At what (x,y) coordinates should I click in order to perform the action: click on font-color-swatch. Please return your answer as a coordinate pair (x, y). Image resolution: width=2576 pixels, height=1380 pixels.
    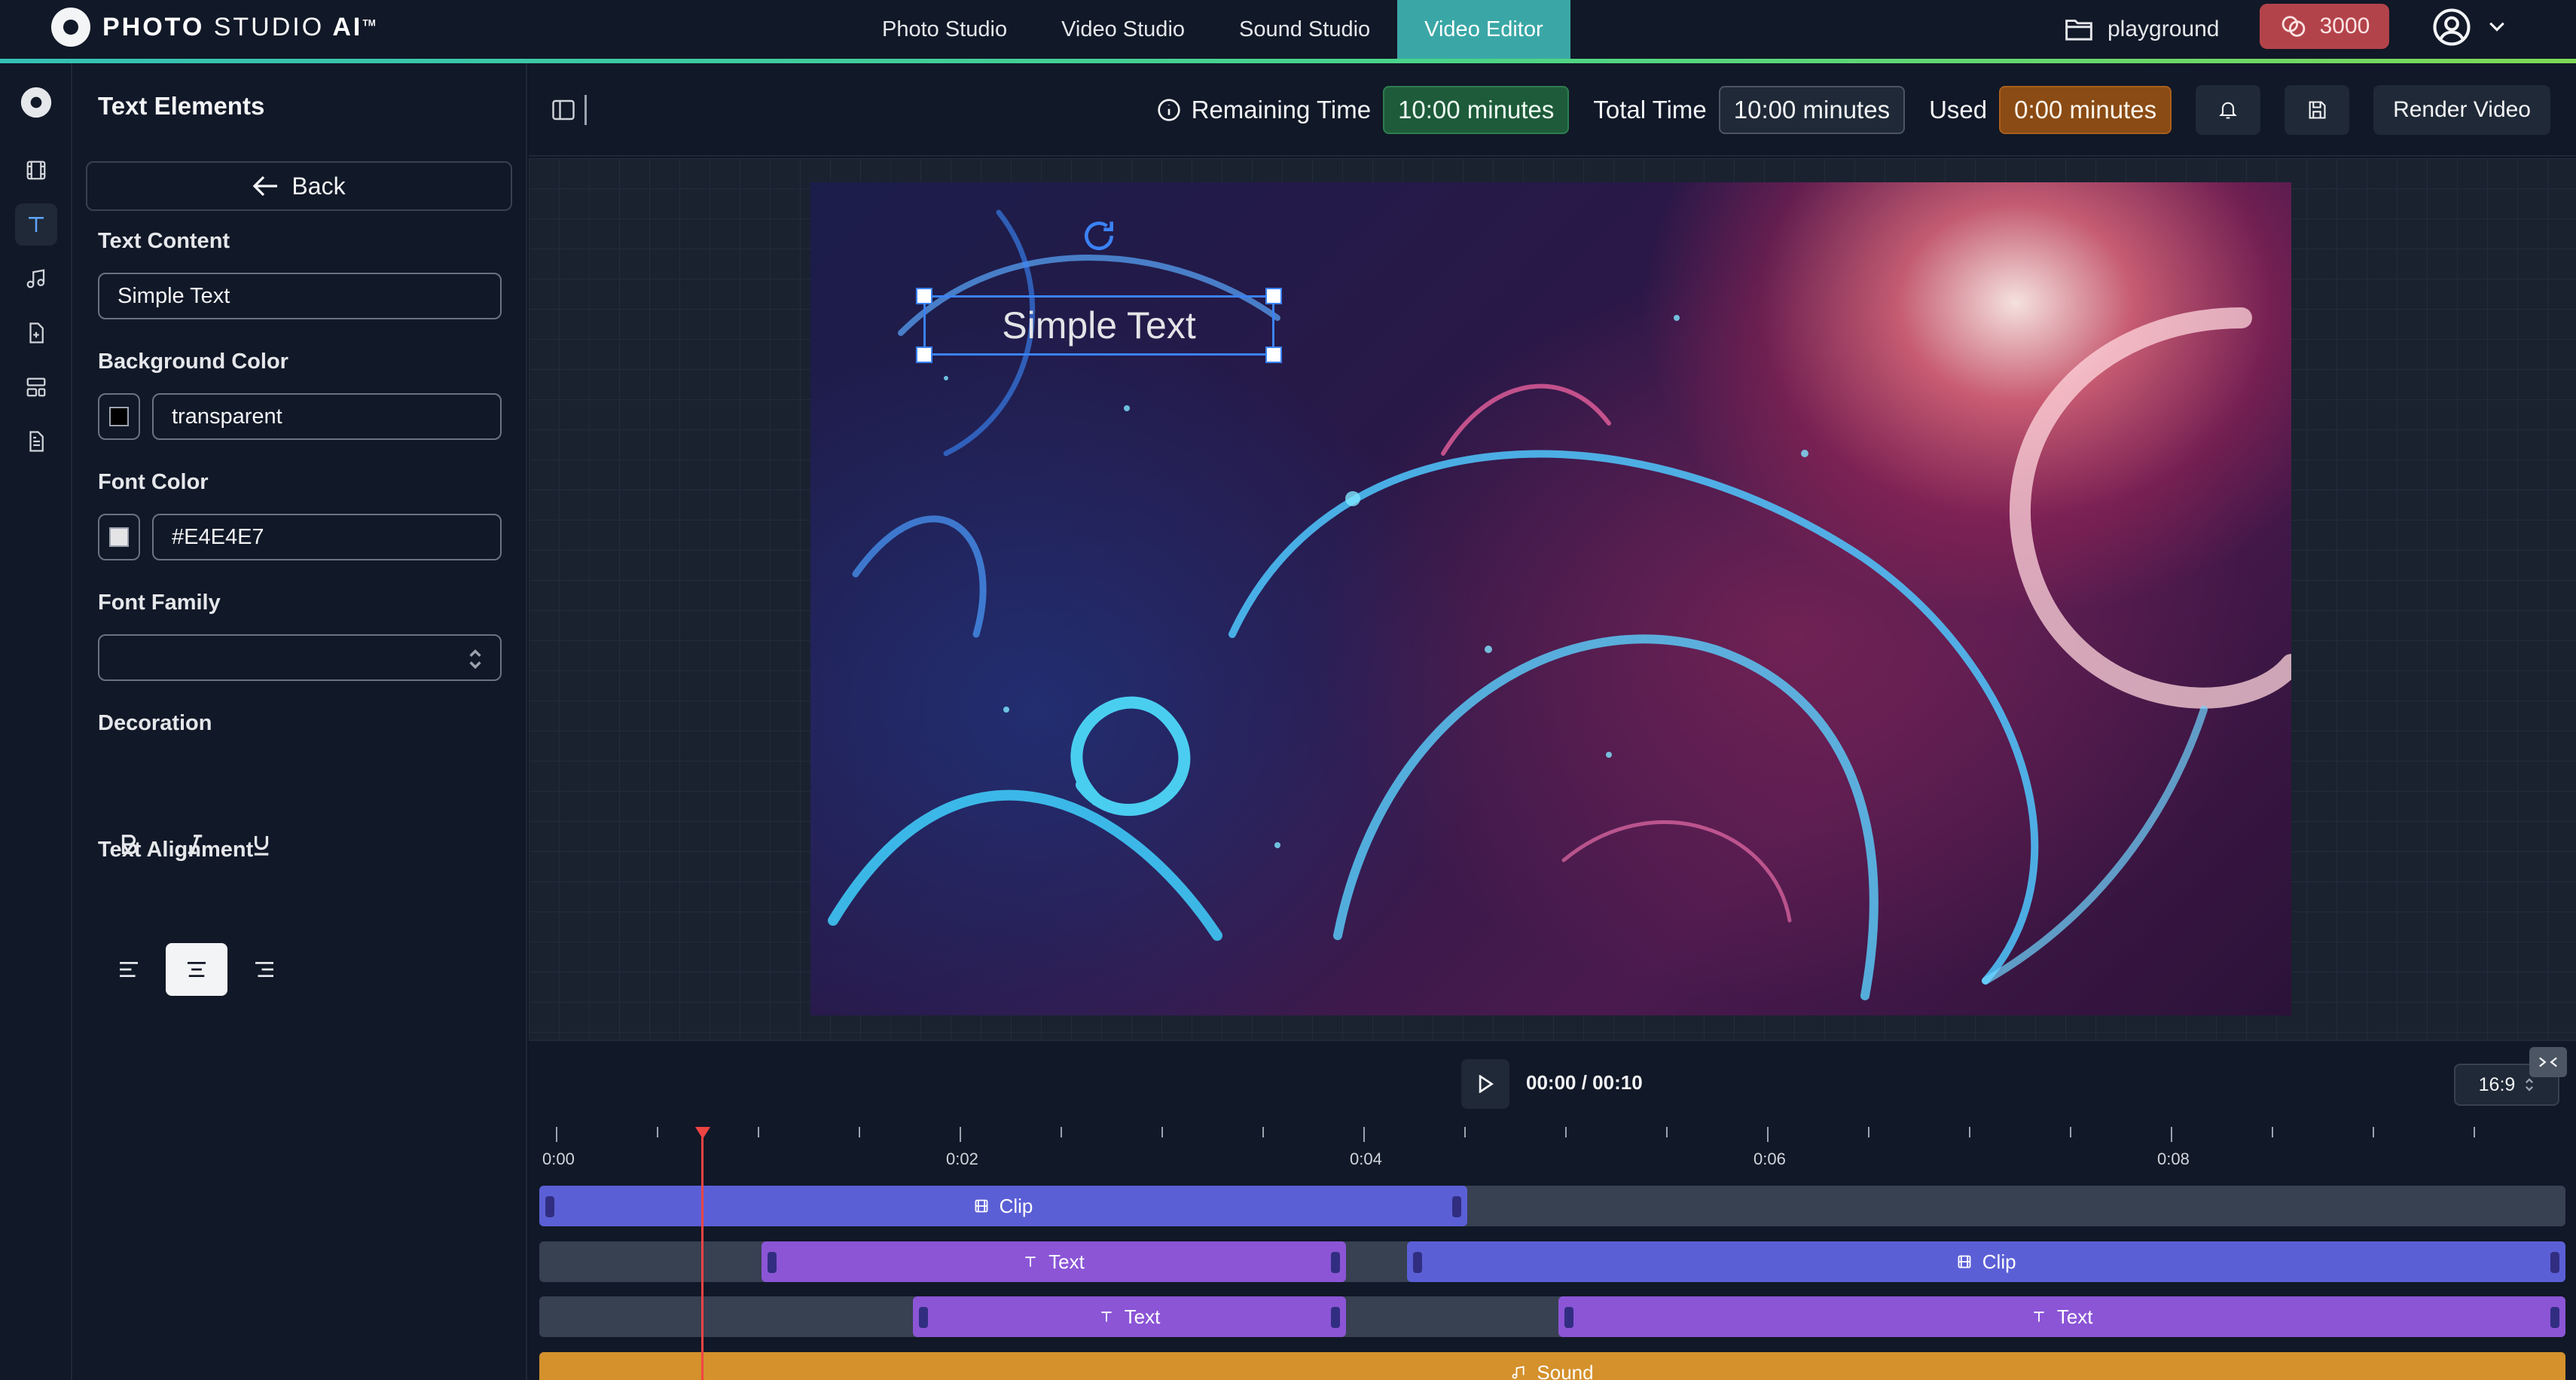
    Looking at the image, I should click on (119, 537).